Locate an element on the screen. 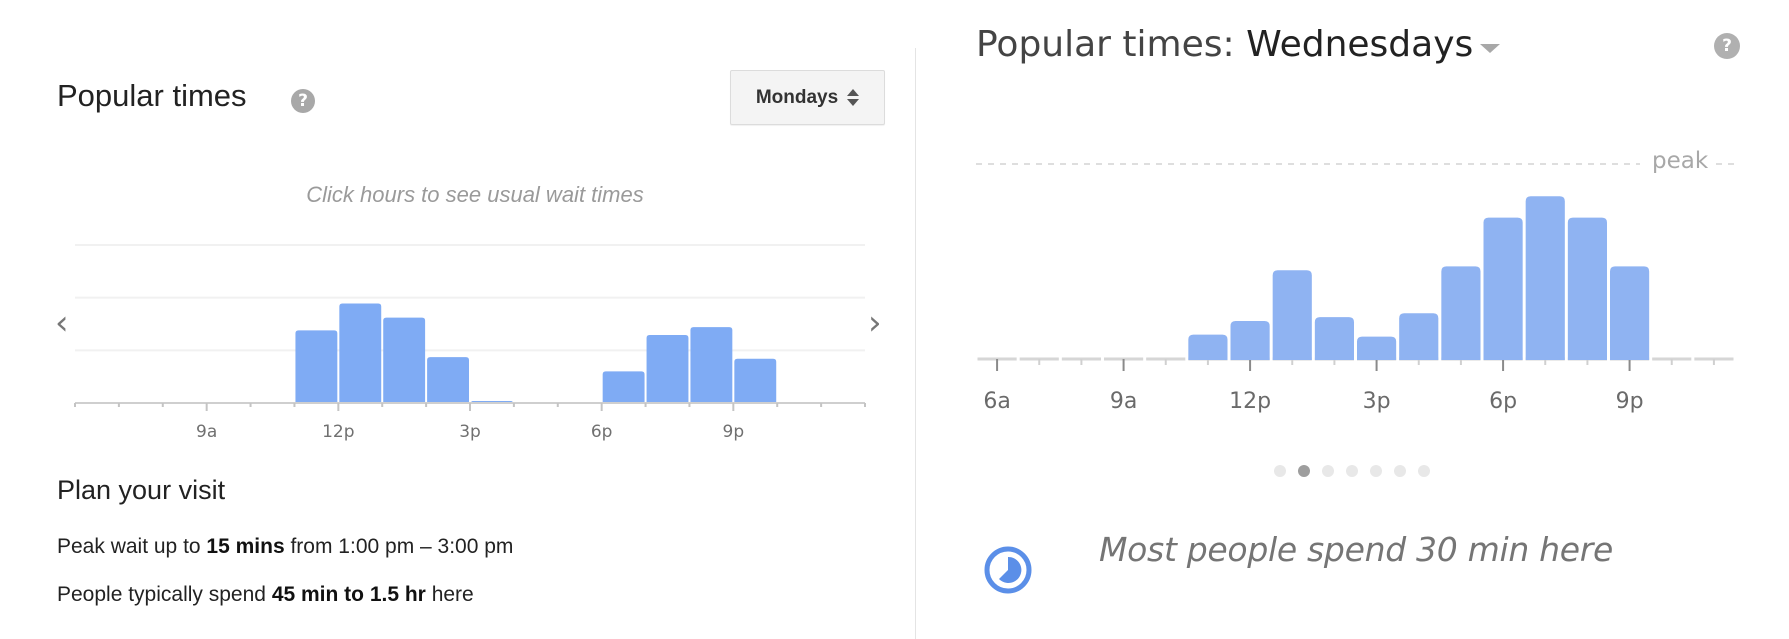 This screenshot has height=639, width=1789. x-tick-label: 9p is located at coordinates (1630, 401).